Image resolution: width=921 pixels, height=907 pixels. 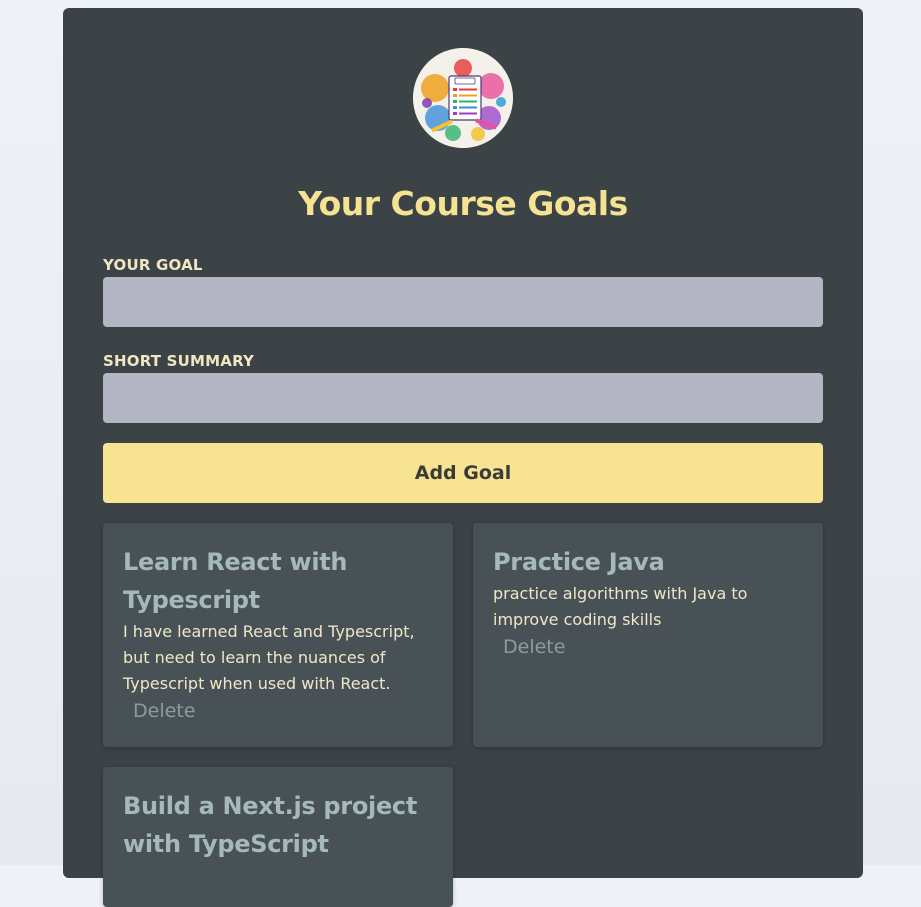 I want to click on goal-card: Build a Next.js project with TypeScript, so click(x=278, y=837).